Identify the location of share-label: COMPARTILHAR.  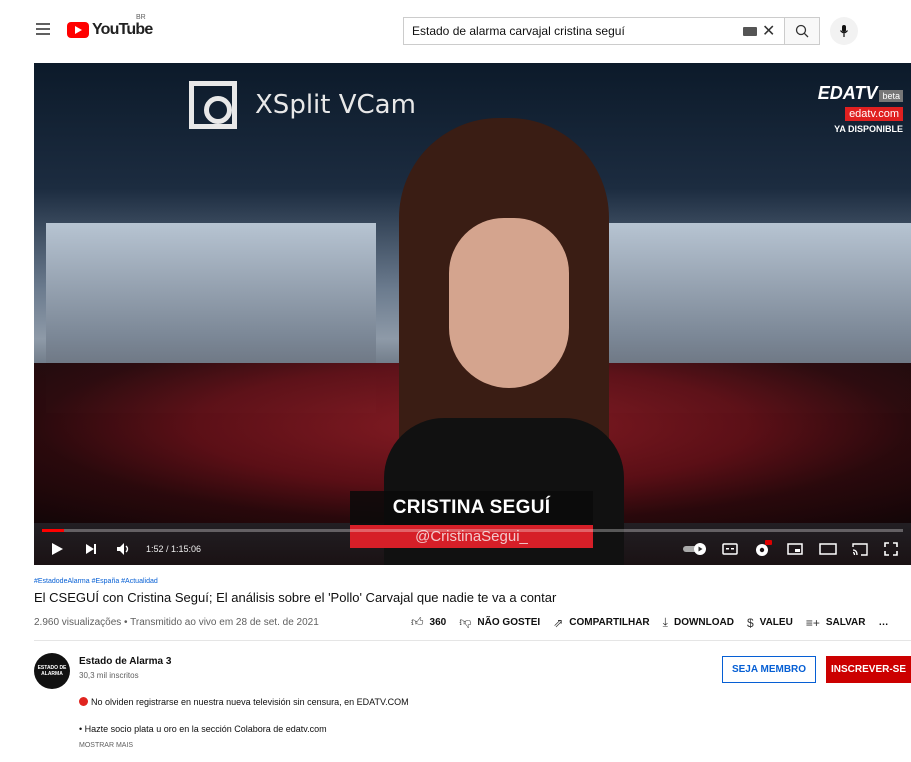
(609, 622).